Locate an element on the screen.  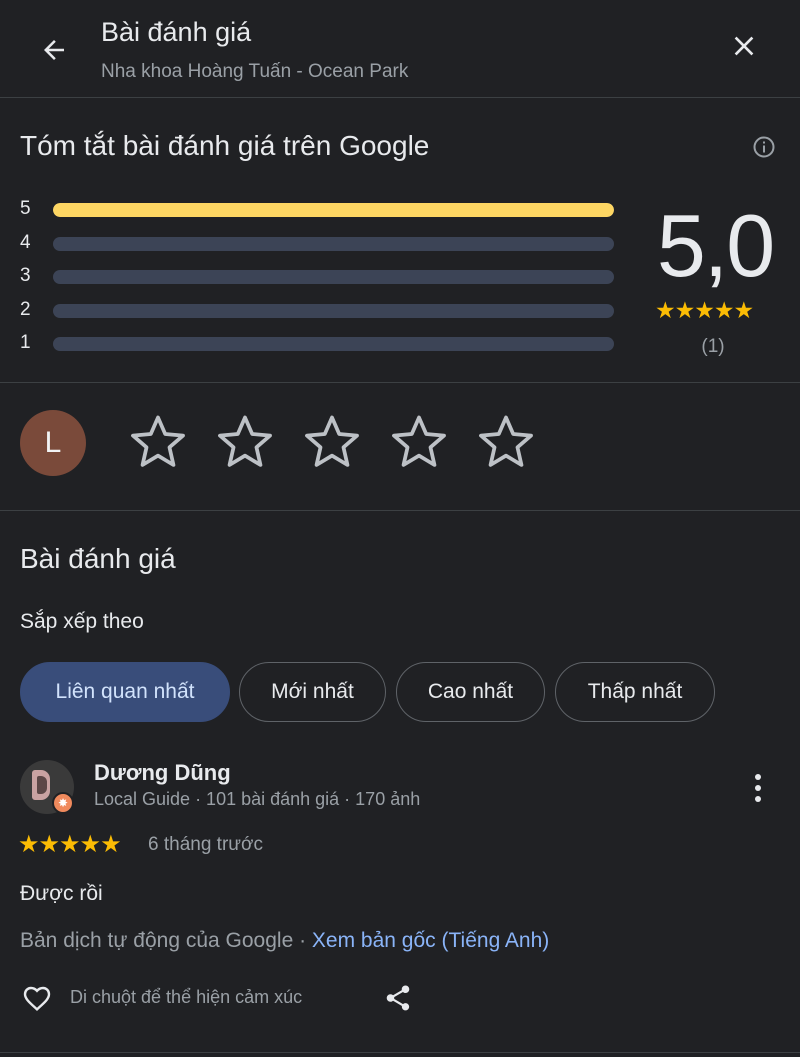
sort-chip-highest: Cao nhất is located at coordinates (470, 692).